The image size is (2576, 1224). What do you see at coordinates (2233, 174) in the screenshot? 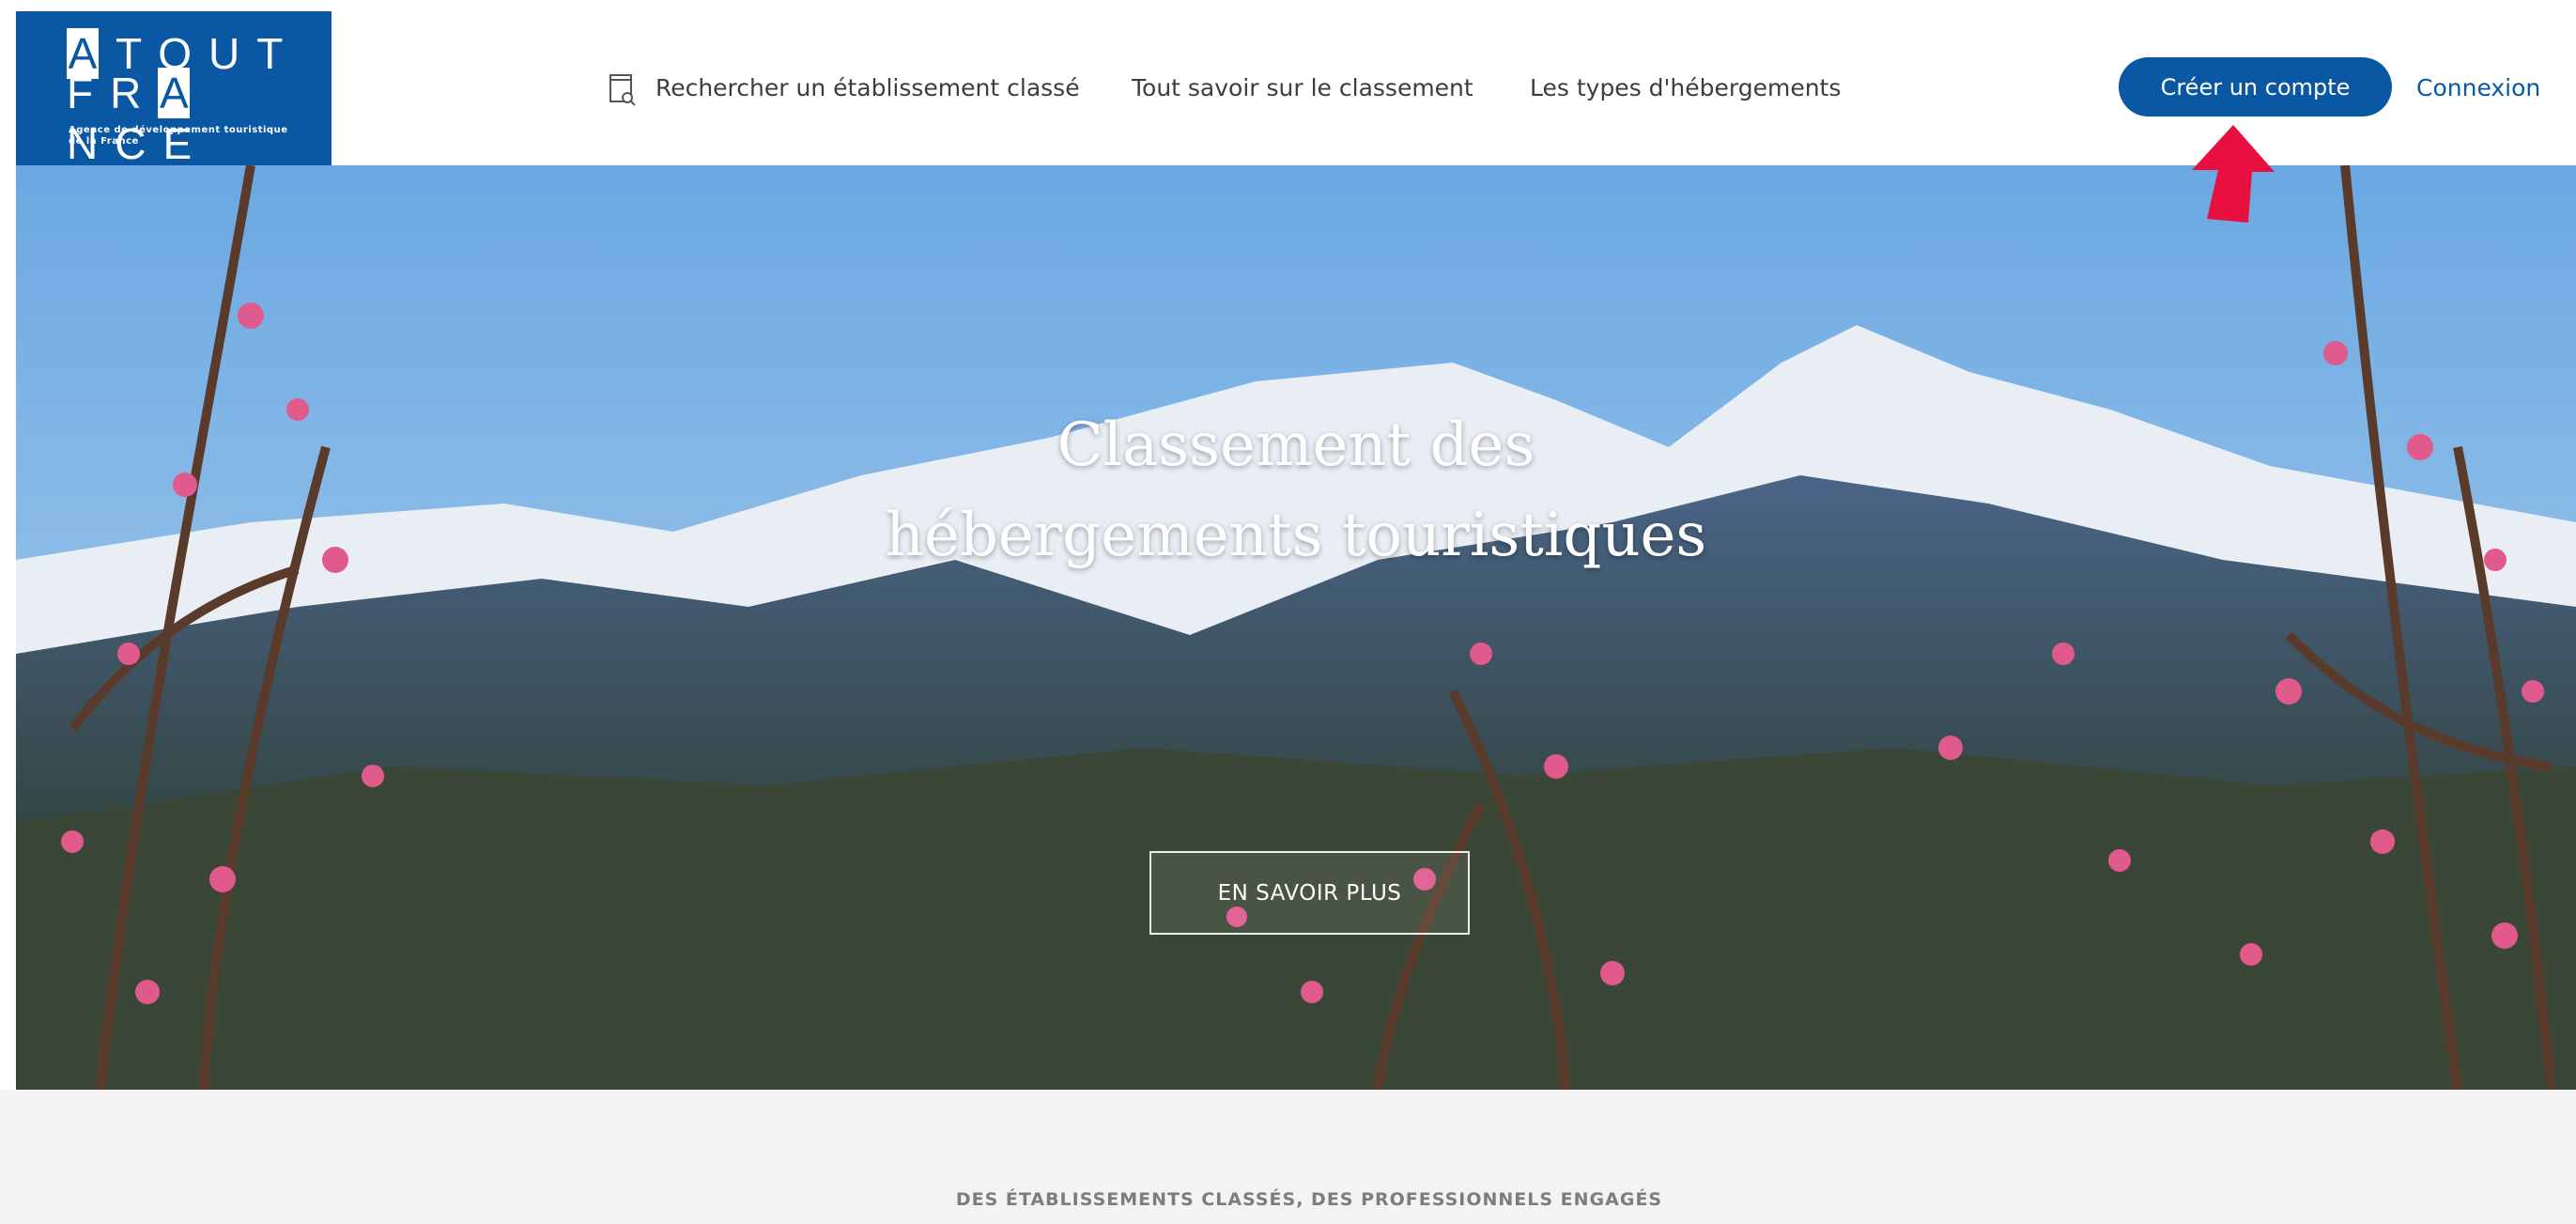
I see `red-arrow-icon` at bounding box center [2233, 174].